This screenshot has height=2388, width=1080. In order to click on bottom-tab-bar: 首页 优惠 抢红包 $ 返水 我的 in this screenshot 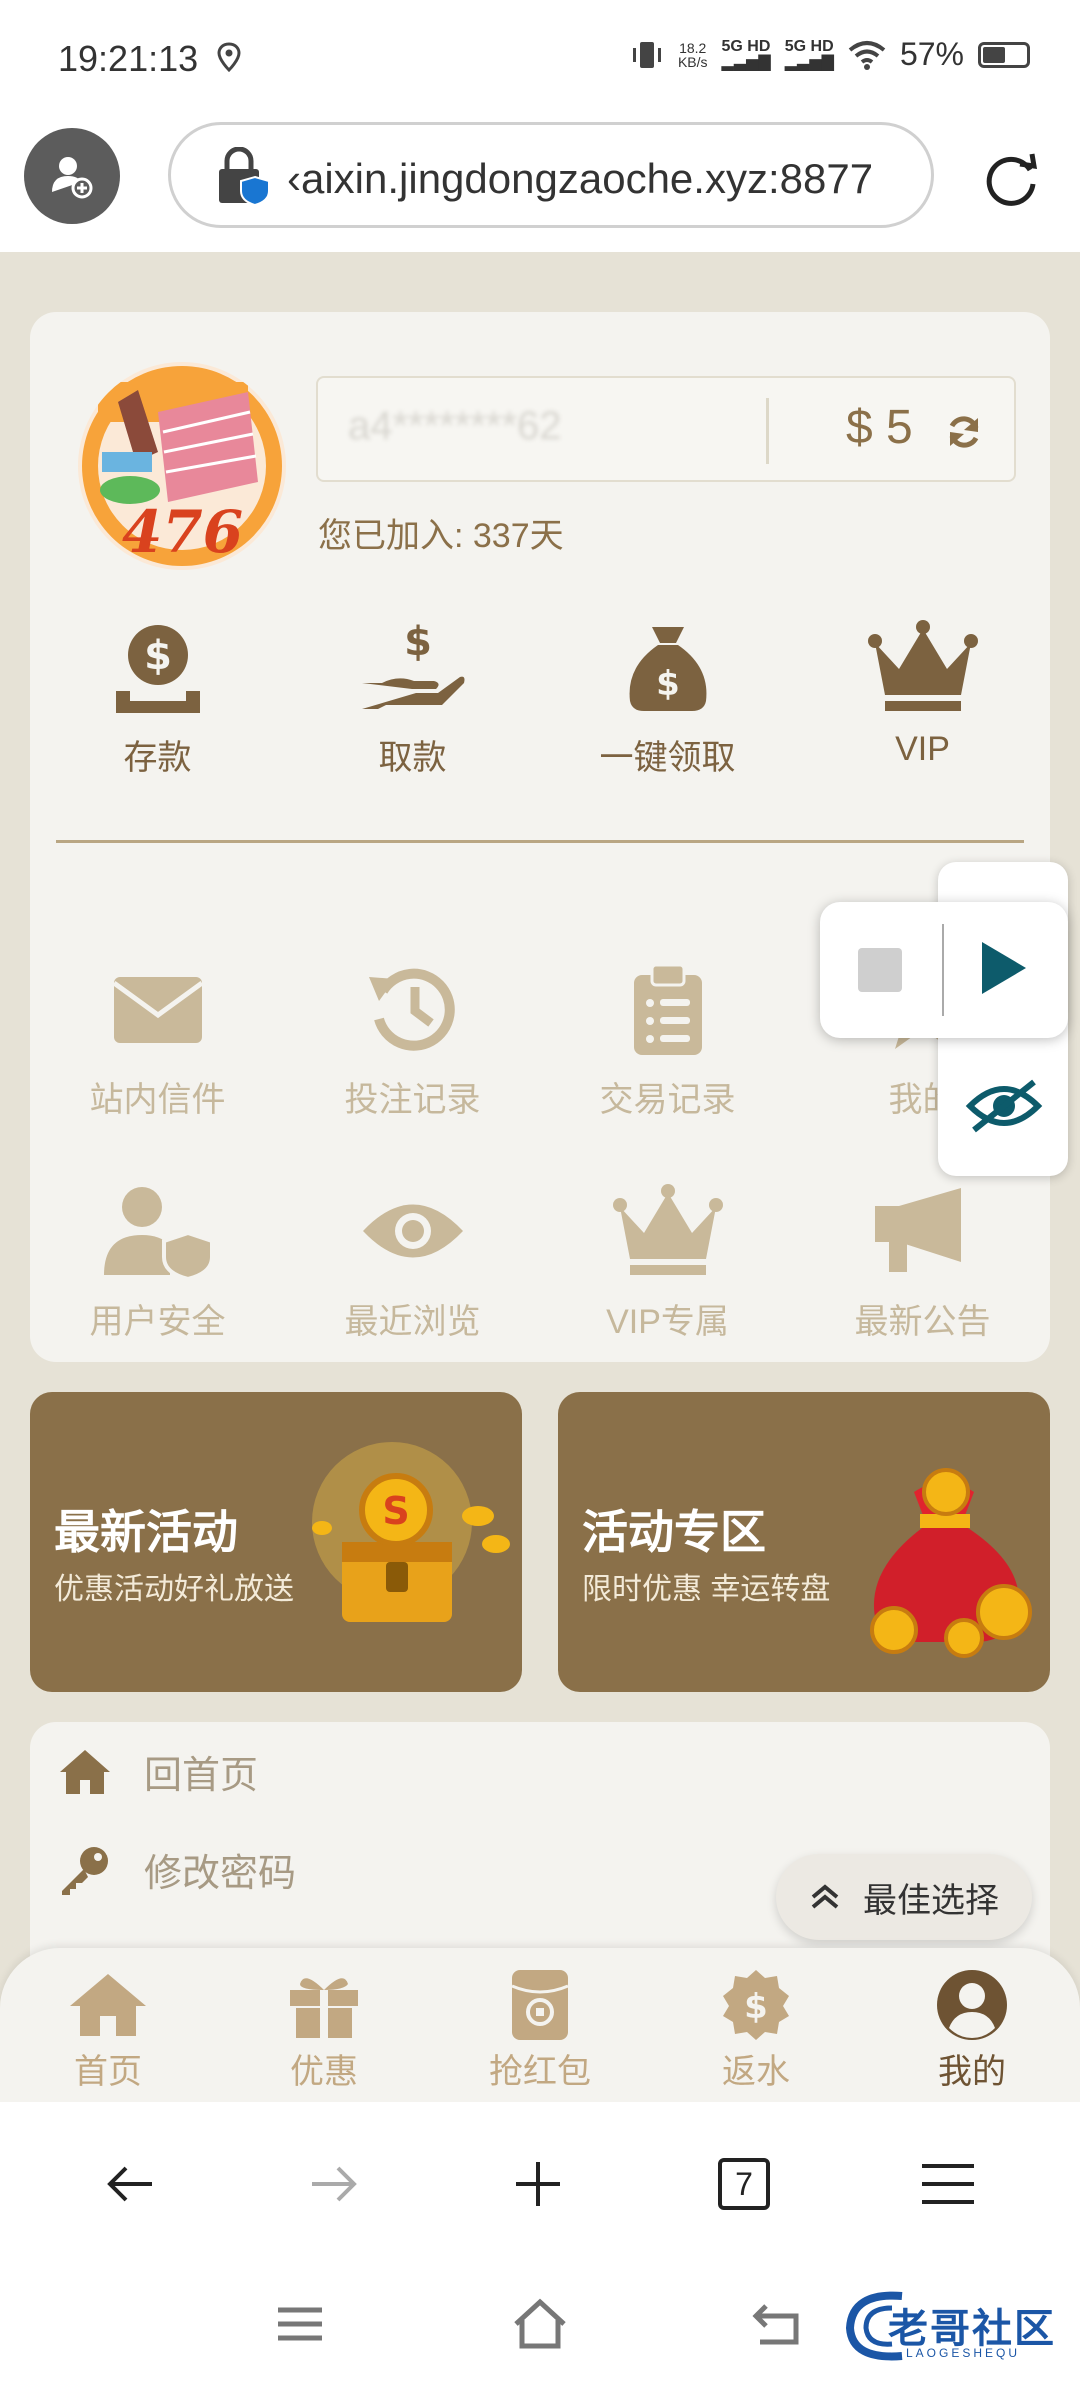, I will do `click(540, 2025)`.